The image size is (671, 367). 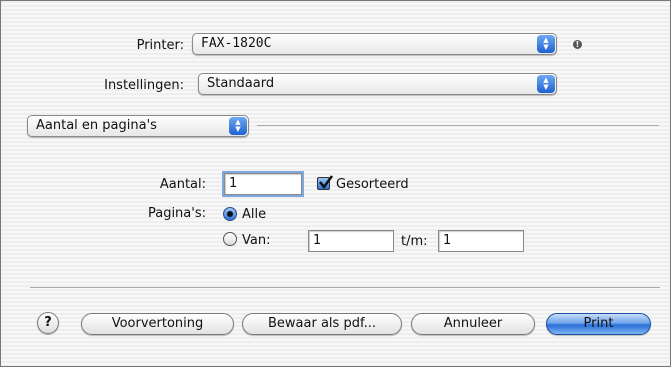 What do you see at coordinates (351, 241) in the screenshot?
I see `pages-from-input: 1` at bounding box center [351, 241].